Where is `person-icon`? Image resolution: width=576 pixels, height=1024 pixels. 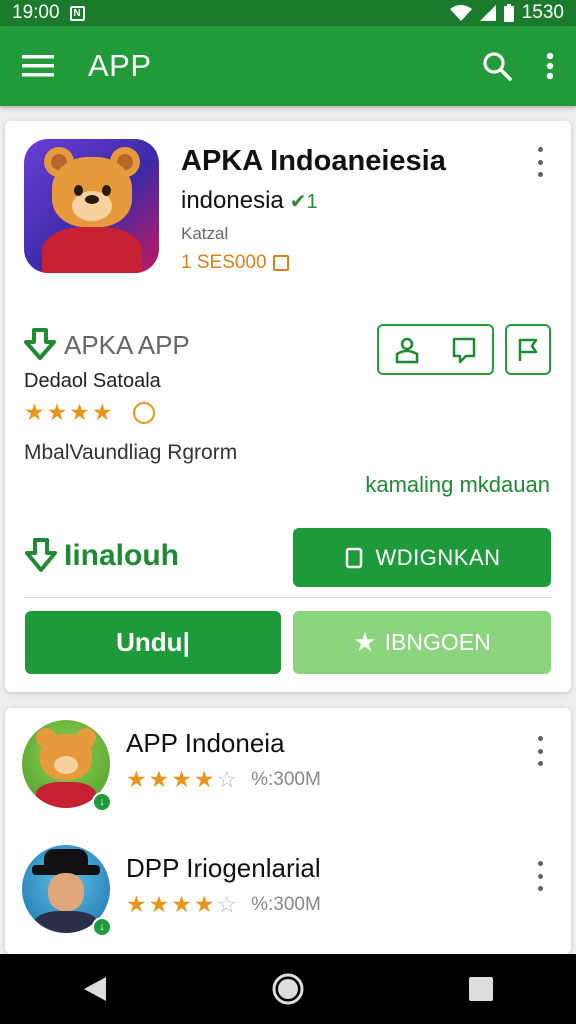
person-icon is located at coordinates (407, 350).